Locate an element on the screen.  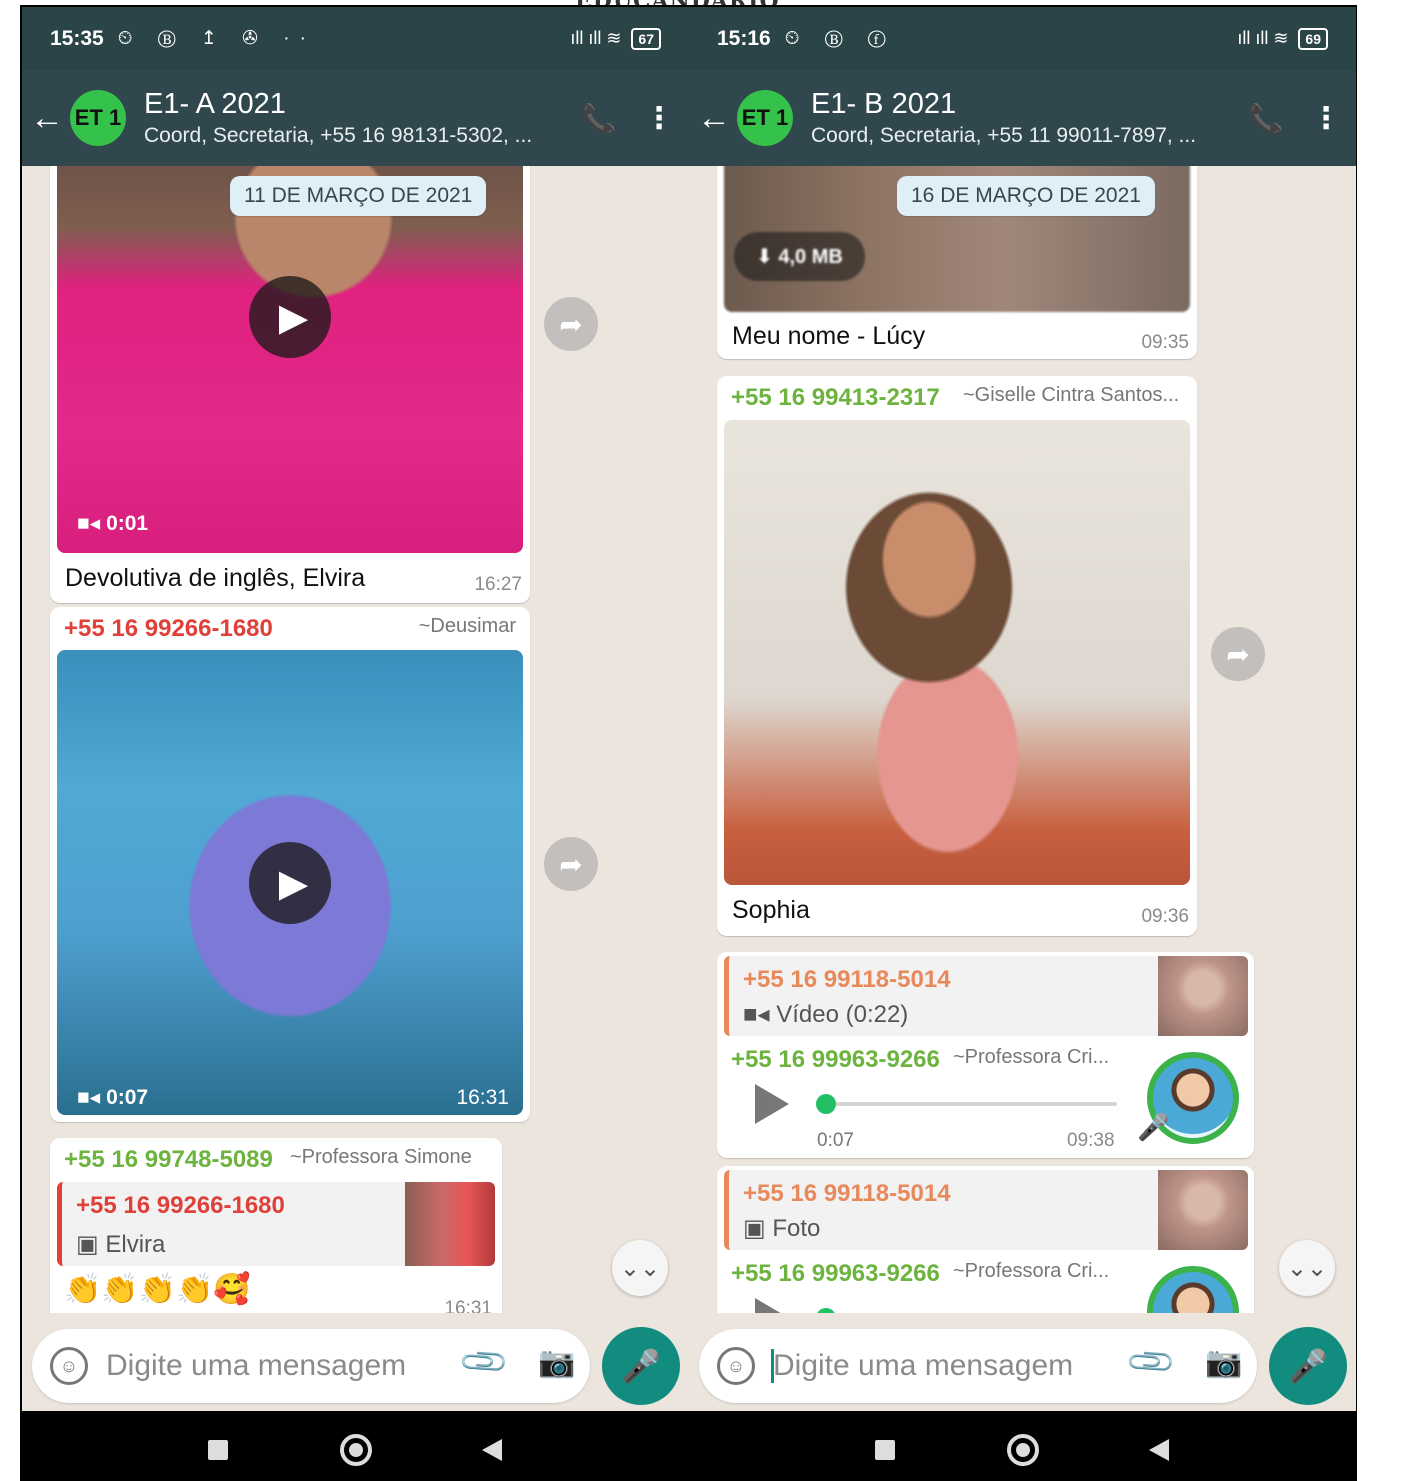
download-button: ⬇ 4,0 MB is located at coordinates (799, 256).